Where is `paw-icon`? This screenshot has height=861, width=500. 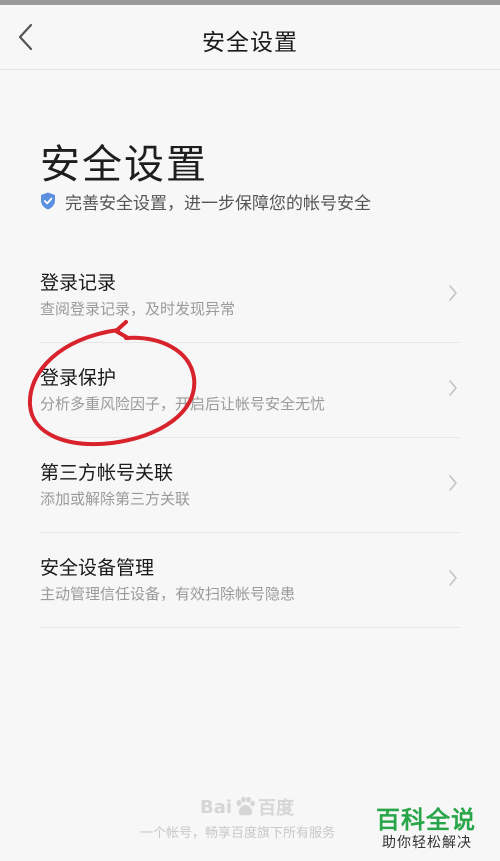
paw-icon is located at coordinates (245, 806).